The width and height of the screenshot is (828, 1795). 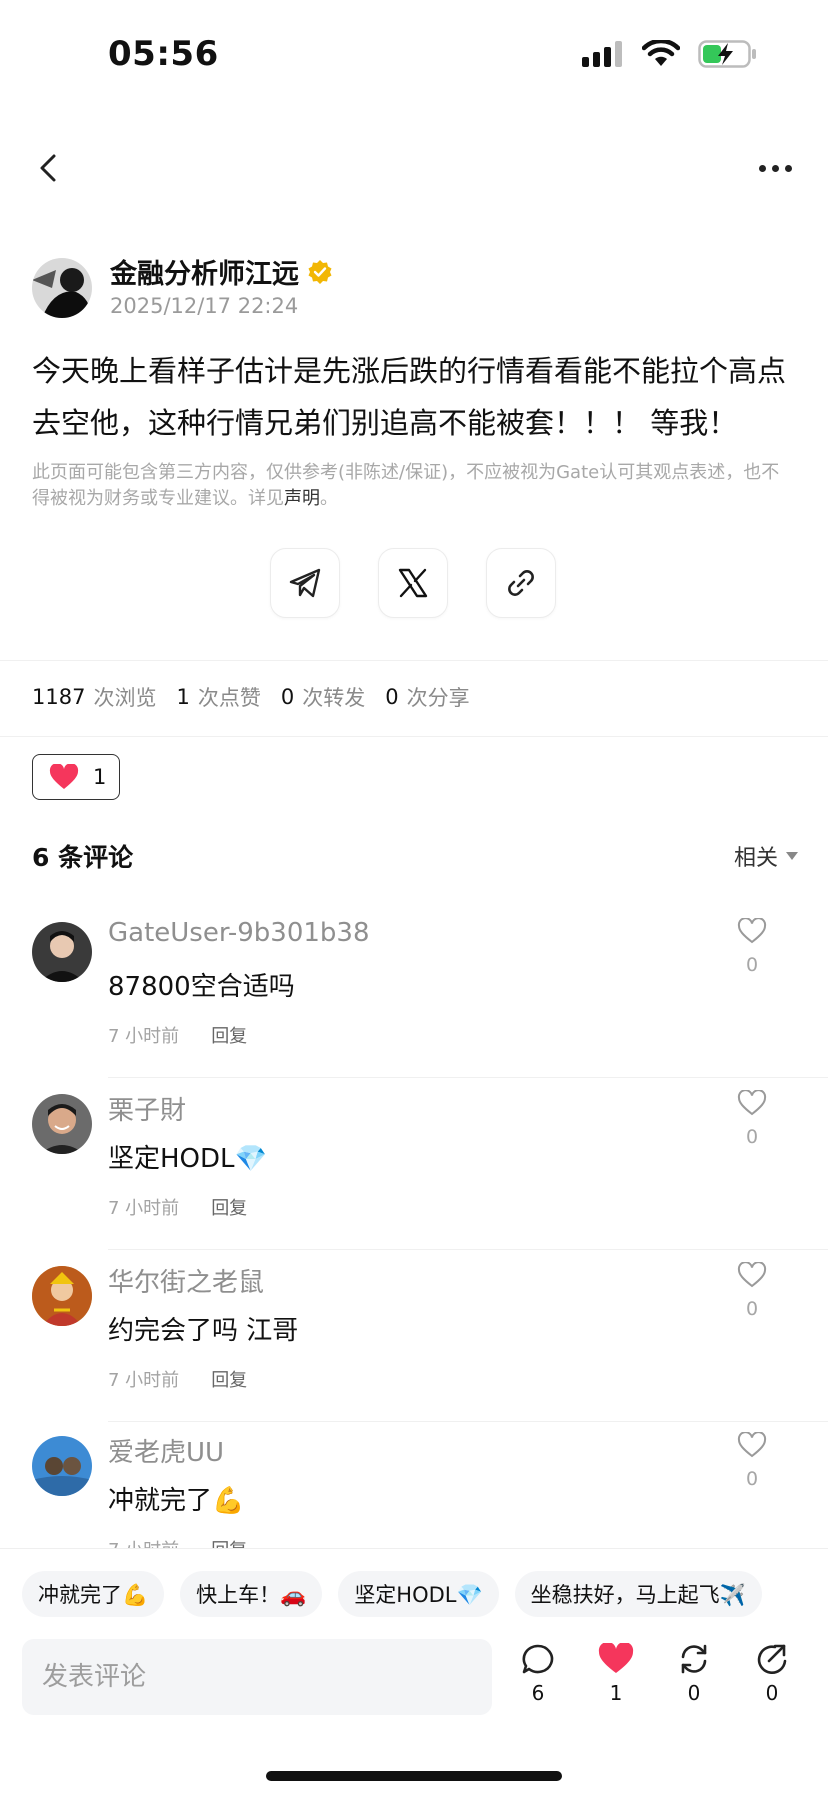 I want to click on copy-link-button, so click(x=521, y=583).